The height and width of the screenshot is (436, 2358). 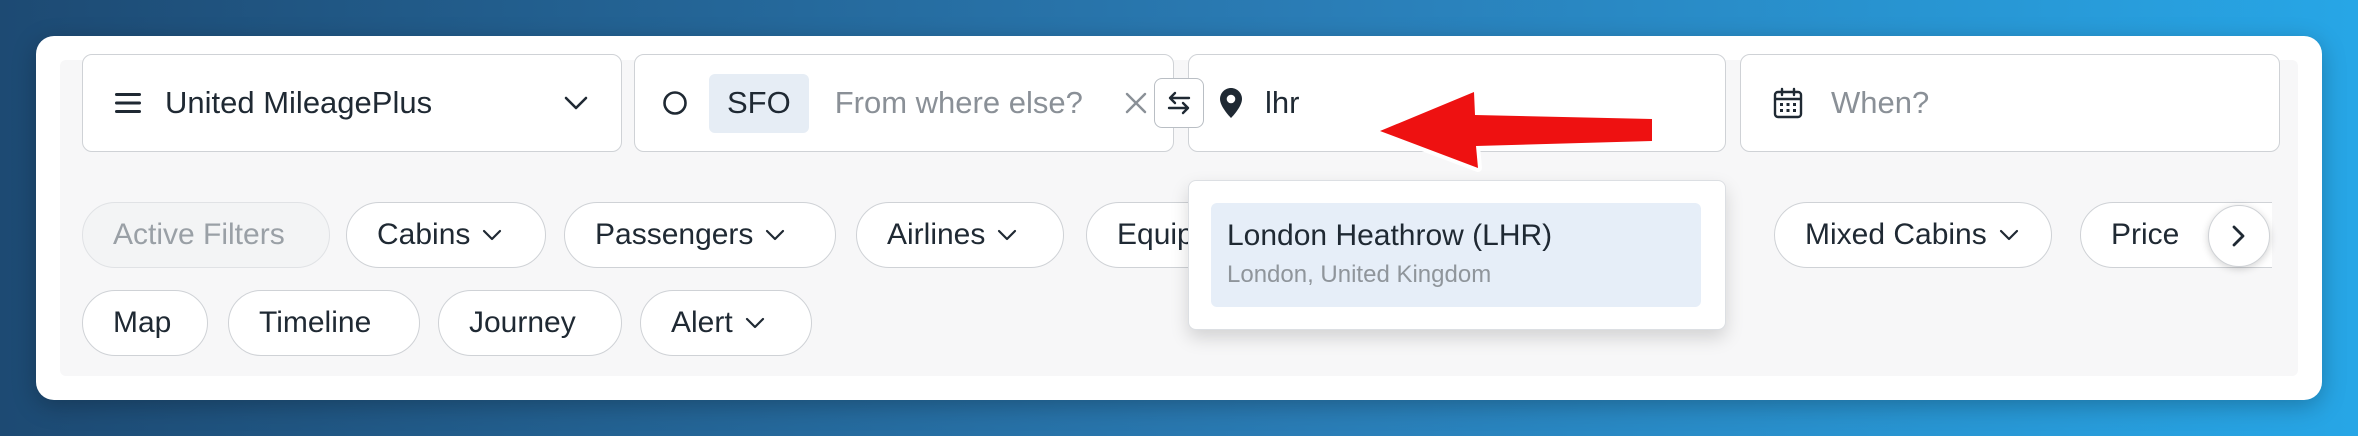 I want to click on map-pin-icon, so click(x=1231, y=103).